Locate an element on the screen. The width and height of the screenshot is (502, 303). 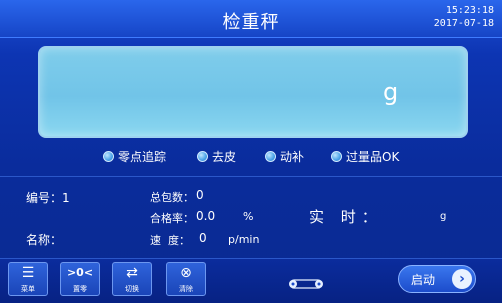
menu-button: ☰ 菜单 is located at coordinates (28, 279).